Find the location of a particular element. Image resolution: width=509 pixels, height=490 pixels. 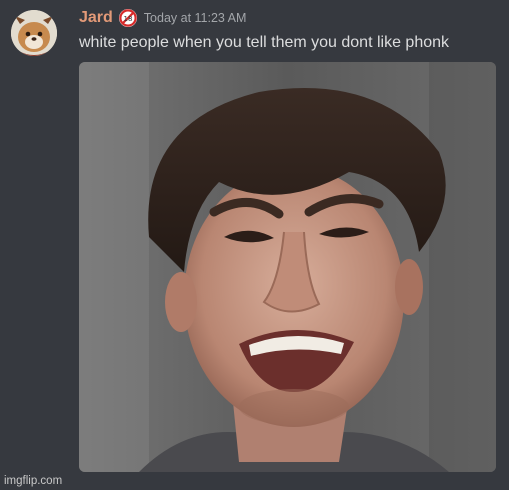

username: Jard is located at coordinates (96, 18).